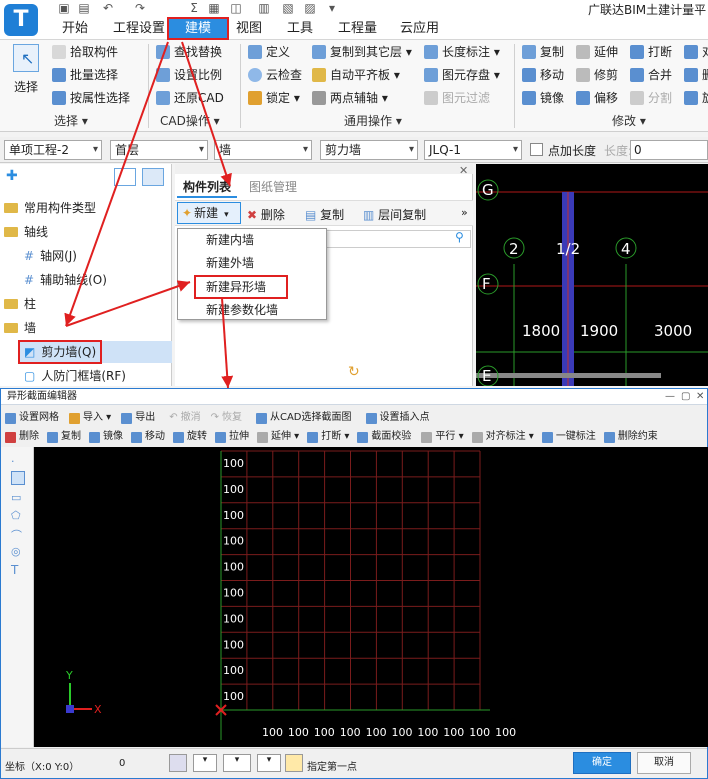 Image resolution: width=708 pixels, height=779 pixels. What do you see at coordinates (214, 8) in the screenshot?
I see `report-icon: ▦` at bounding box center [214, 8].